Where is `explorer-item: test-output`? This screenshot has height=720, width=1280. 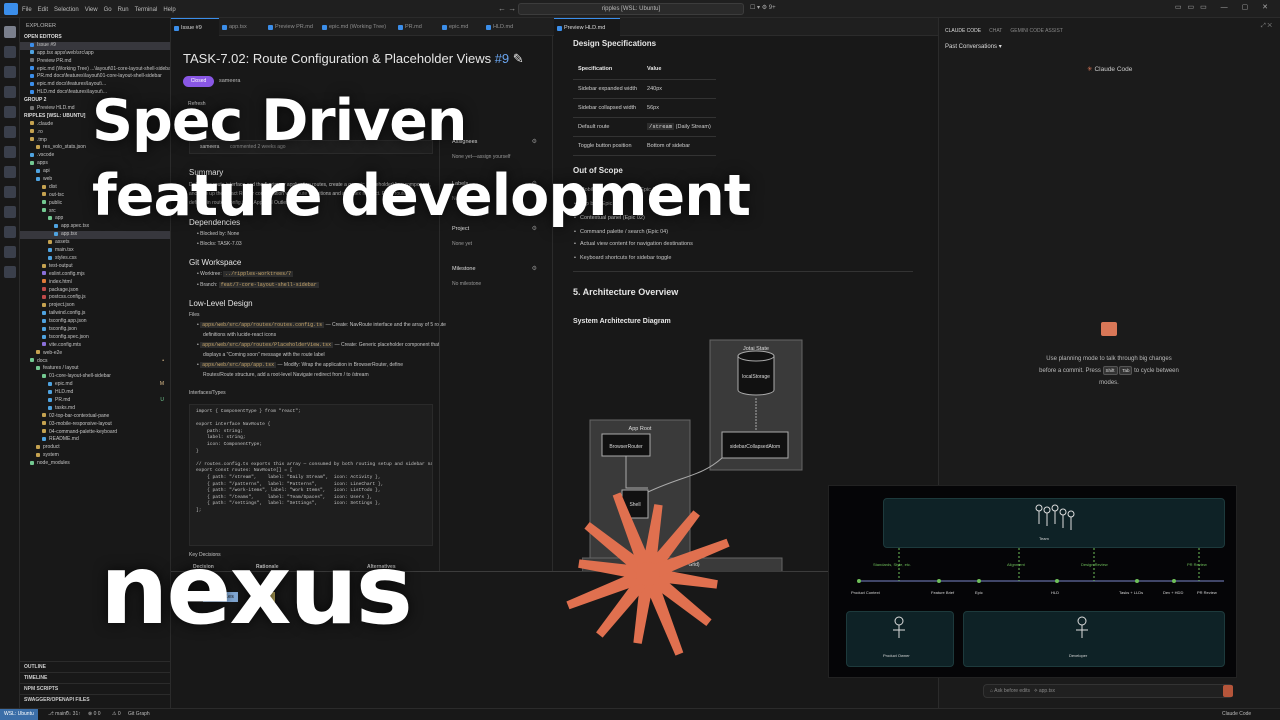 explorer-item: test-output is located at coordinates (95, 267).